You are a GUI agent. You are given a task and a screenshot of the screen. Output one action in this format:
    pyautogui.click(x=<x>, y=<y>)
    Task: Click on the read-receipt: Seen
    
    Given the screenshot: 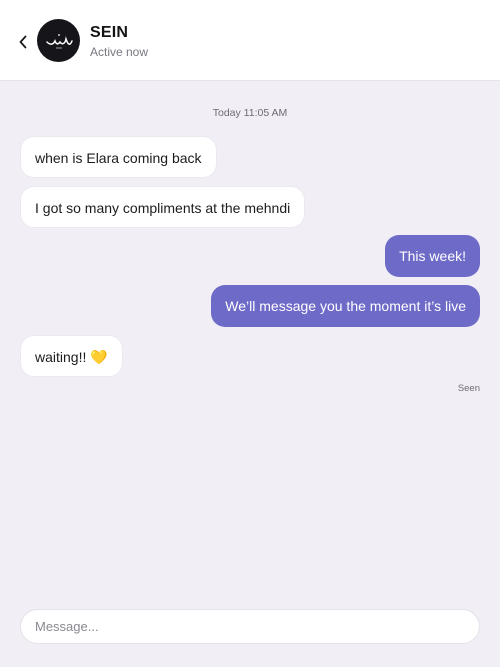 What is the action you would take?
    pyautogui.click(x=468, y=388)
    